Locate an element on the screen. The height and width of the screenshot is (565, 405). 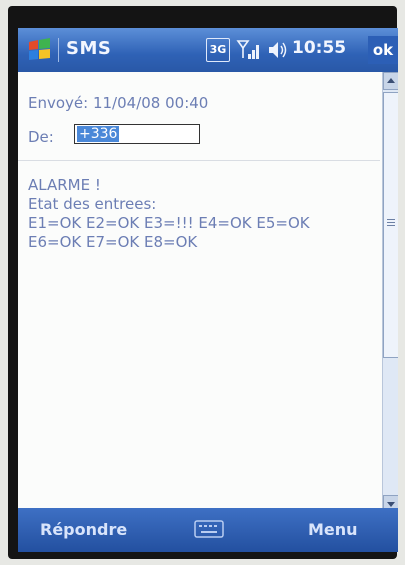
signal-icon is located at coordinates (249, 50).